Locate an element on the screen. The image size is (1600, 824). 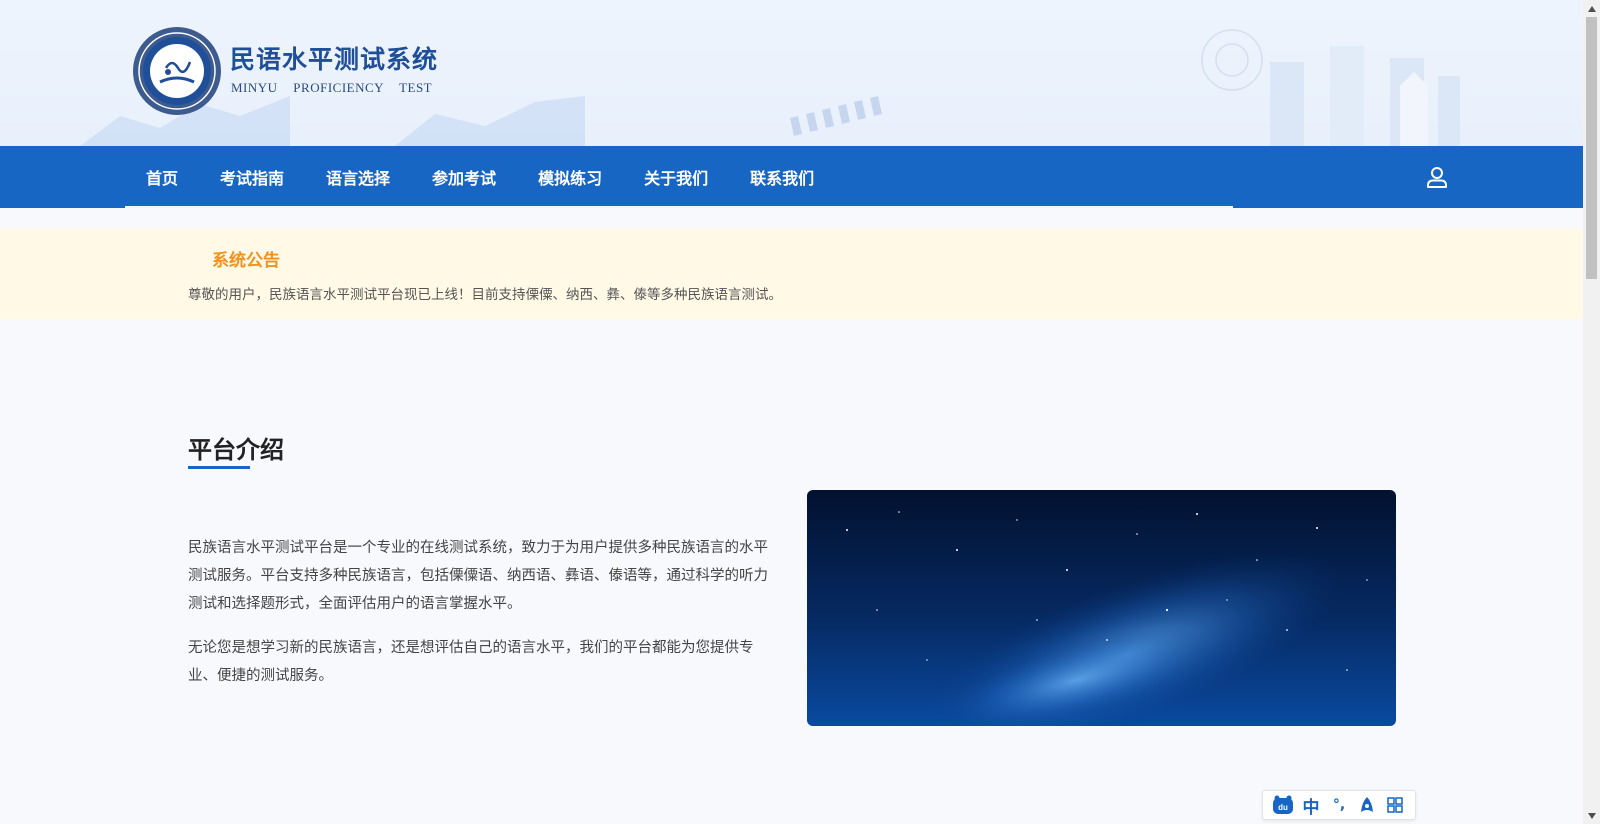
nav-item-language-select: 语言选择 is located at coordinates (358, 177).